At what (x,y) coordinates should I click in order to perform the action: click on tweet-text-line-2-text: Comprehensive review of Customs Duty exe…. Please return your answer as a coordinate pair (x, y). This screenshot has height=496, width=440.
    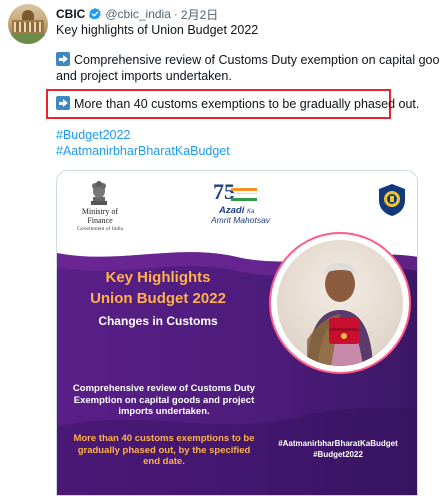
    Looking at the image, I should click on (257, 60).